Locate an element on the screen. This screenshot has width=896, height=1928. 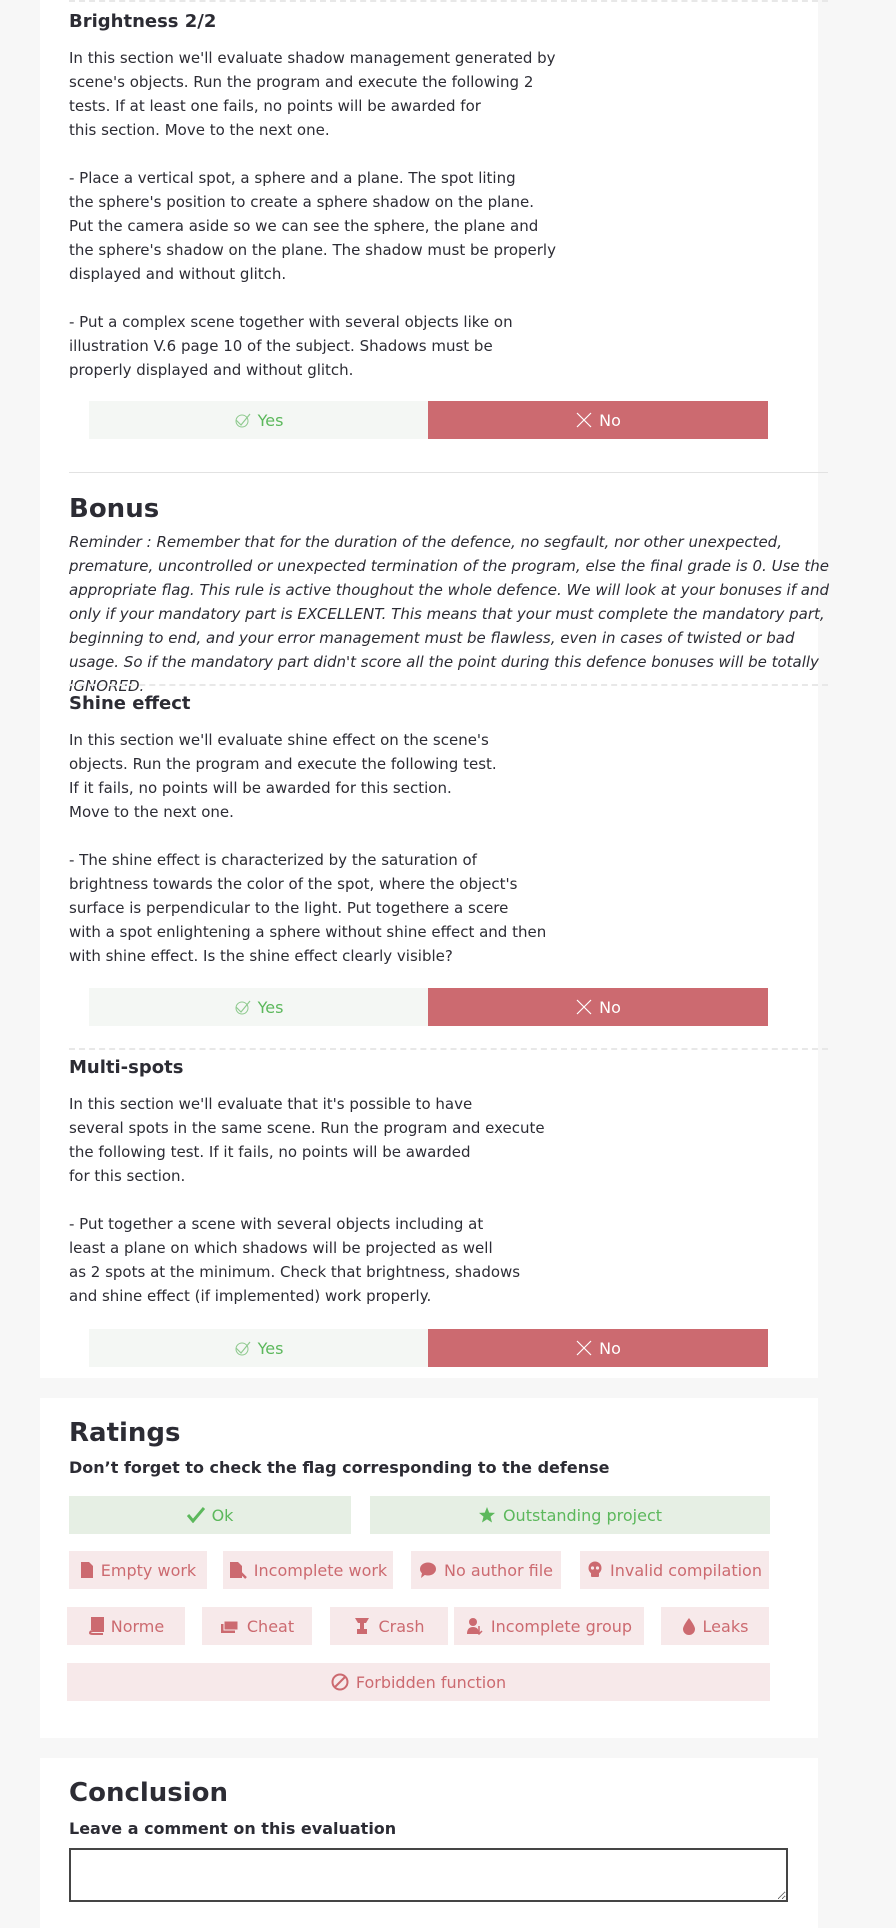
flag-norme-label: Norme is located at coordinates (137, 1626).